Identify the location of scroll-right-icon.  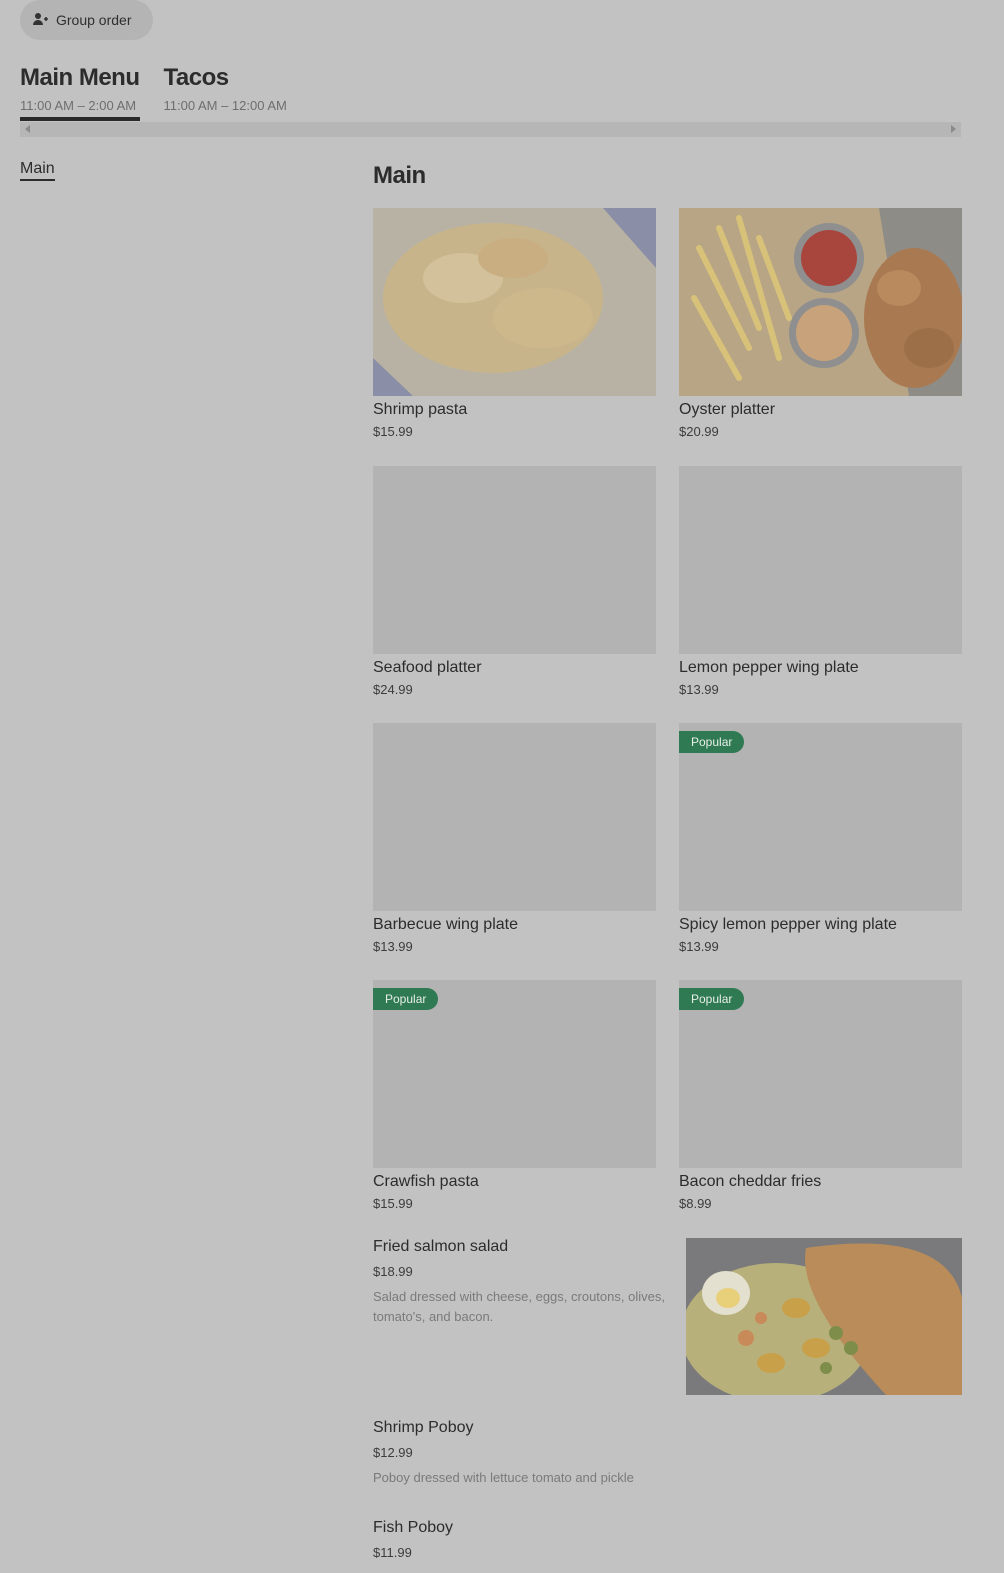
(953, 129).